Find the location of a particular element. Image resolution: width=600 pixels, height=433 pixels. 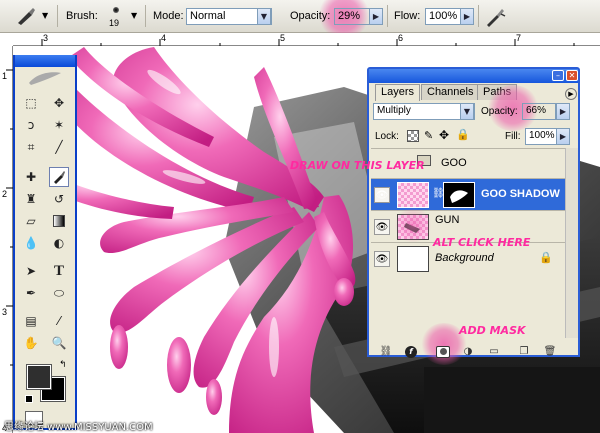

notes-tool-icon: ▤ is located at coordinates (31, 321).